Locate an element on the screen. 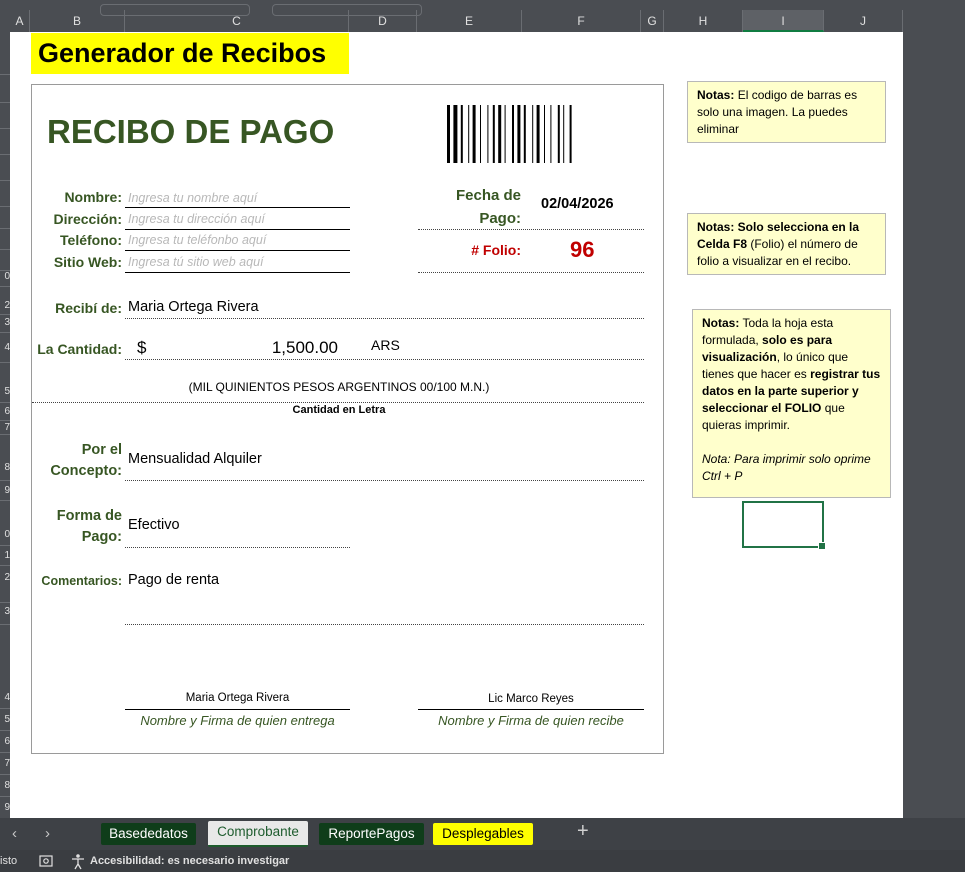  receipt-heading: RECIBO DE PAGO is located at coordinates (191, 131).